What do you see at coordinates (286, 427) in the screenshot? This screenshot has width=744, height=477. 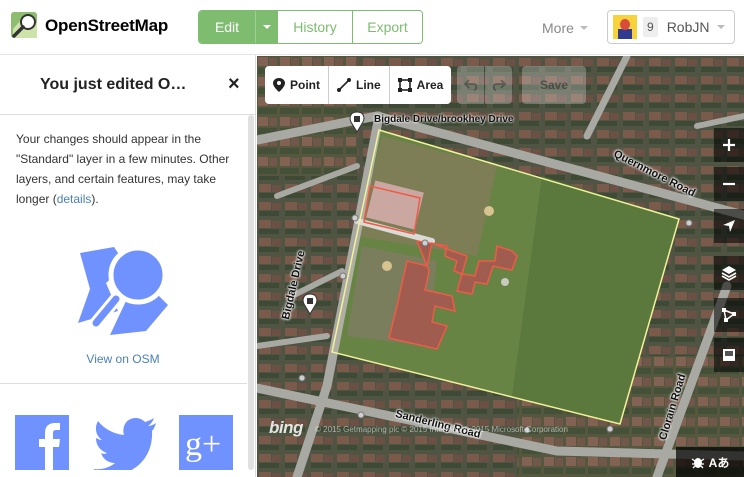 I see `bing-logo: bing` at bounding box center [286, 427].